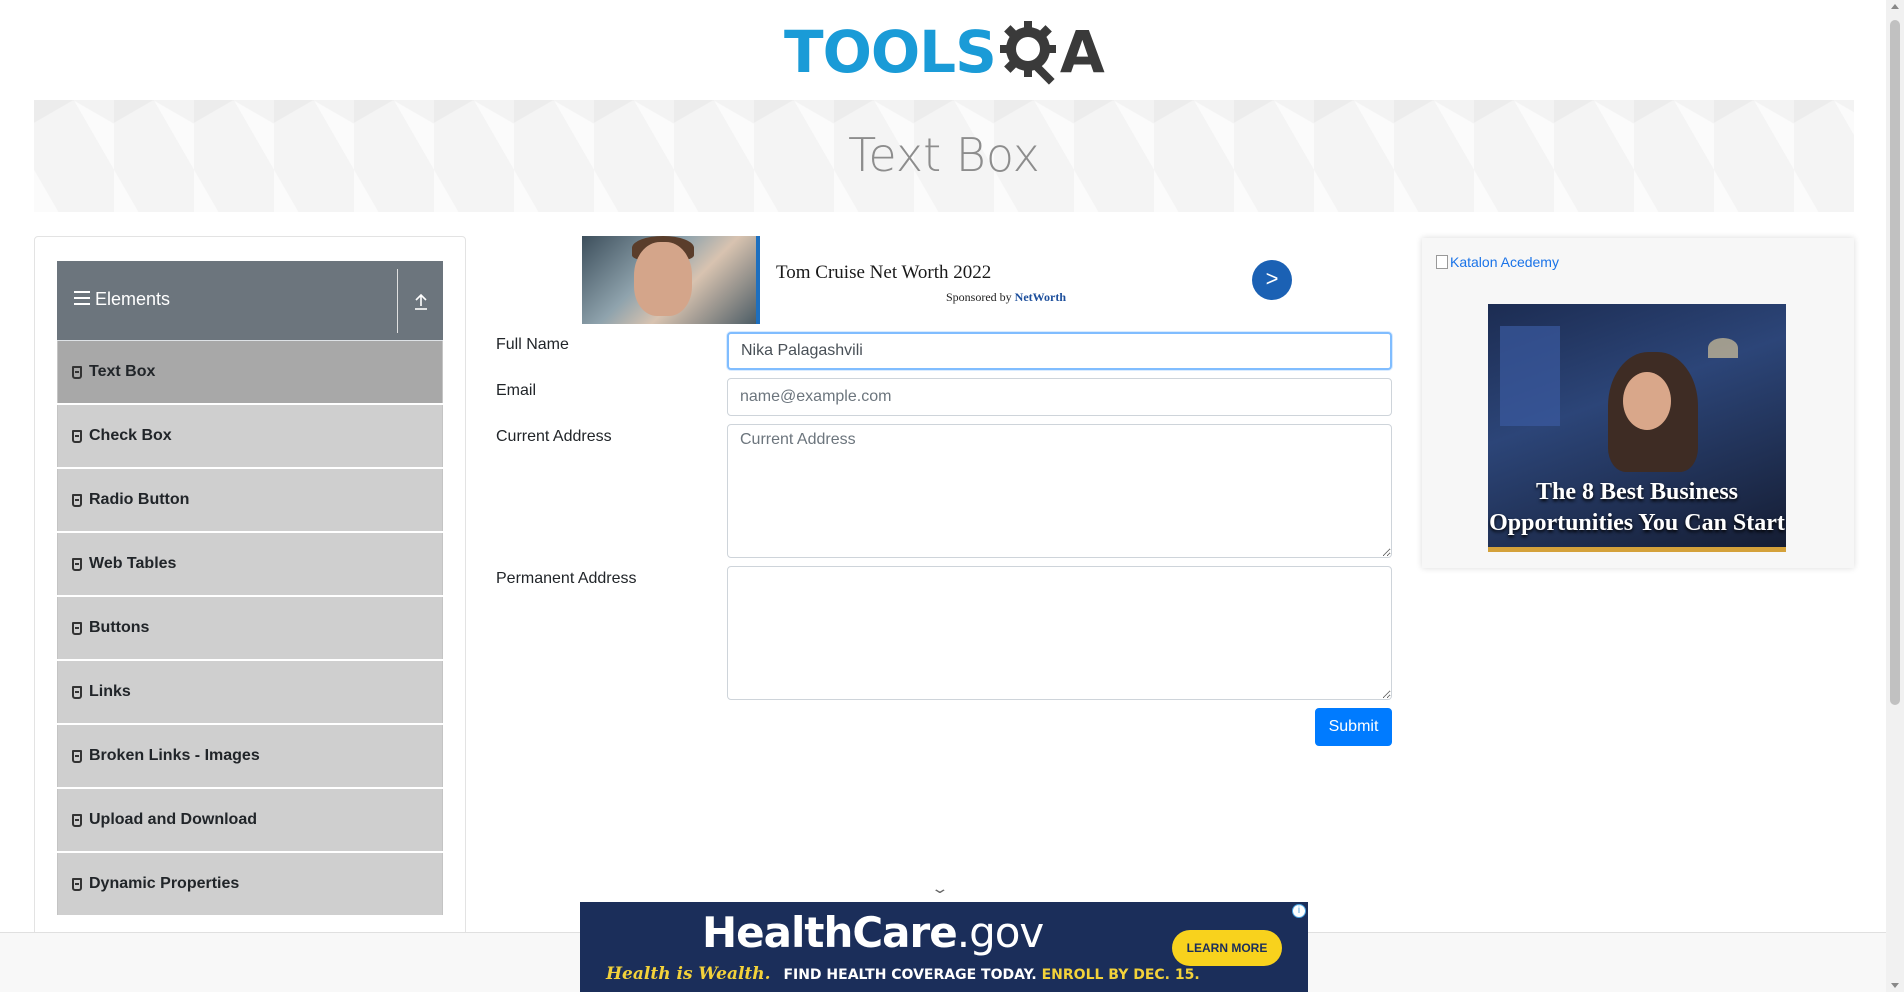 The image size is (1904, 992). Describe the element at coordinates (1227, 948) in the screenshot. I see `learn-more-button: LEARN MORE` at that location.